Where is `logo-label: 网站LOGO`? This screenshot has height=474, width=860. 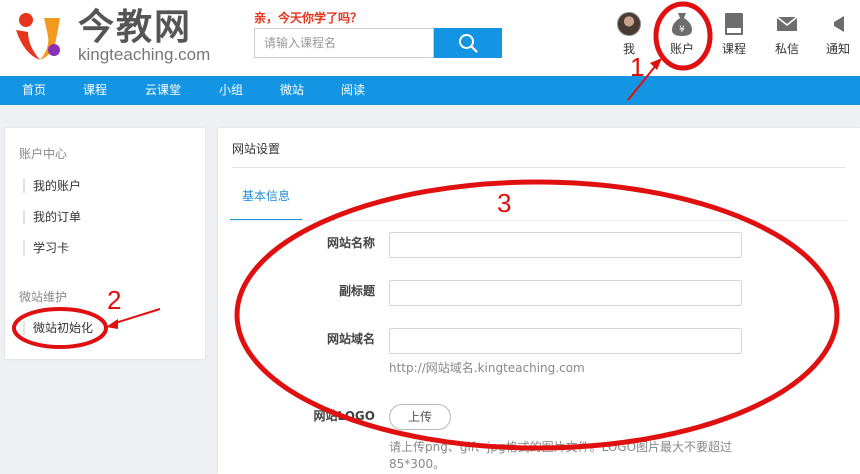 logo-label: 网站LOGO is located at coordinates (344, 416).